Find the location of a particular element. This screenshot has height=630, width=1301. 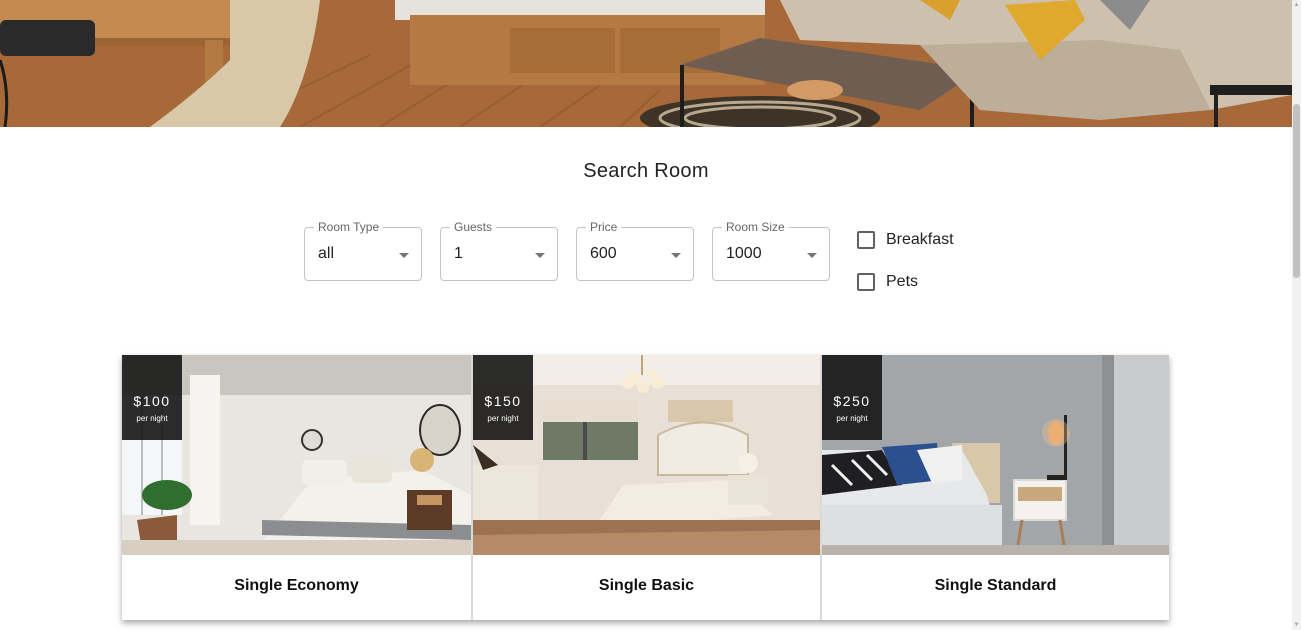

room-size-select: Room Size 1000 is located at coordinates (771, 250).